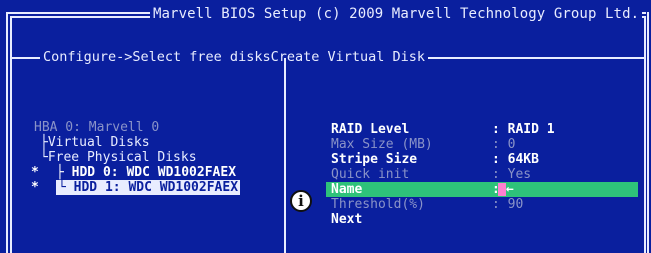 Image resolution: width=651 pixels, height=253 pixels. Describe the element at coordinates (137, 127) in the screenshot. I see `tree-hba: HBA 0: Marvell 0` at that location.